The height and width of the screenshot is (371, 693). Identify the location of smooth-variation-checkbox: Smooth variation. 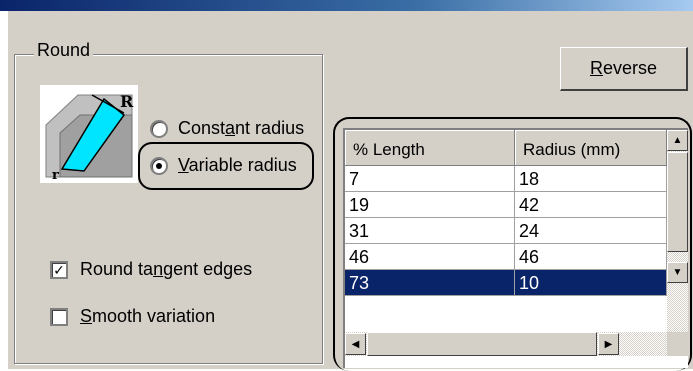
(132, 316).